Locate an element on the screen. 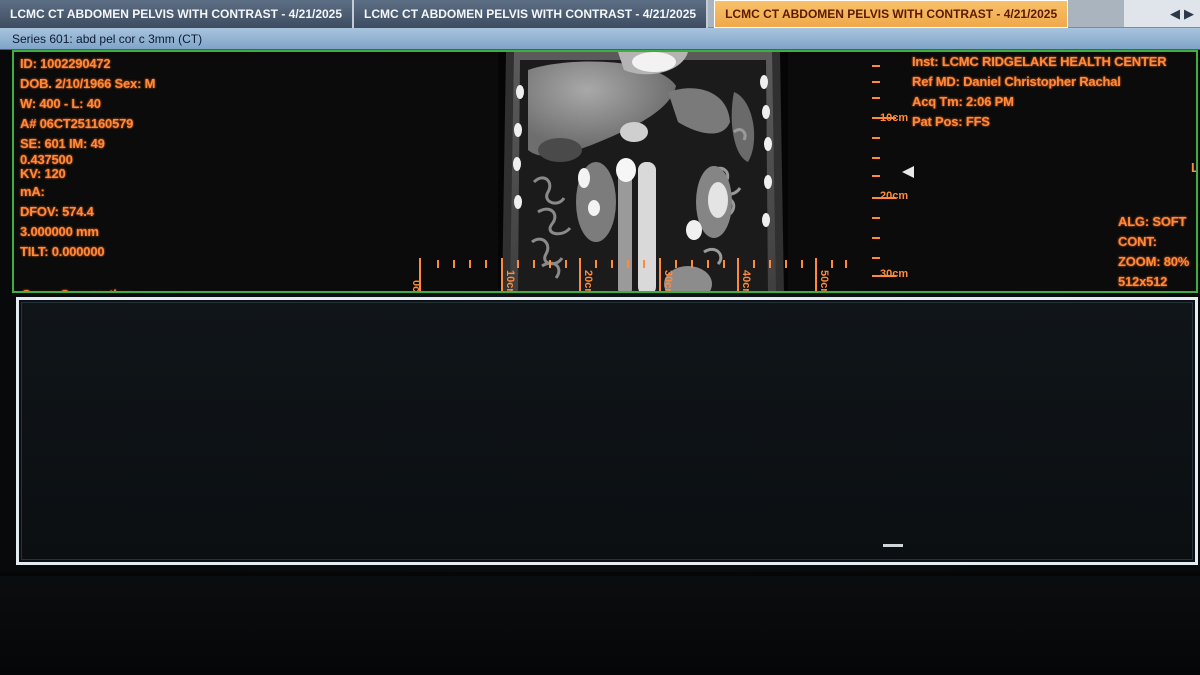 The width and height of the screenshot is (1200, 675). vertical-scale-label-20: 20cm is located at coordinates (894, 196).